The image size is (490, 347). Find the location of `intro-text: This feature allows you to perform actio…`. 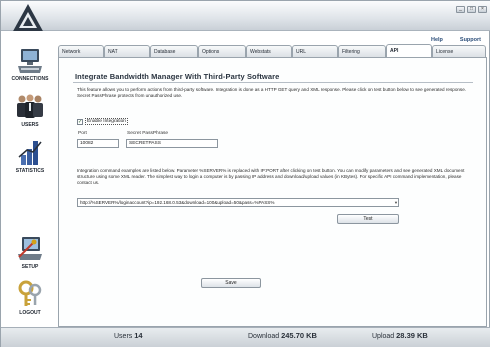

intro-text: This feature allows you to perform actio… is located at coordinates (272, 93).